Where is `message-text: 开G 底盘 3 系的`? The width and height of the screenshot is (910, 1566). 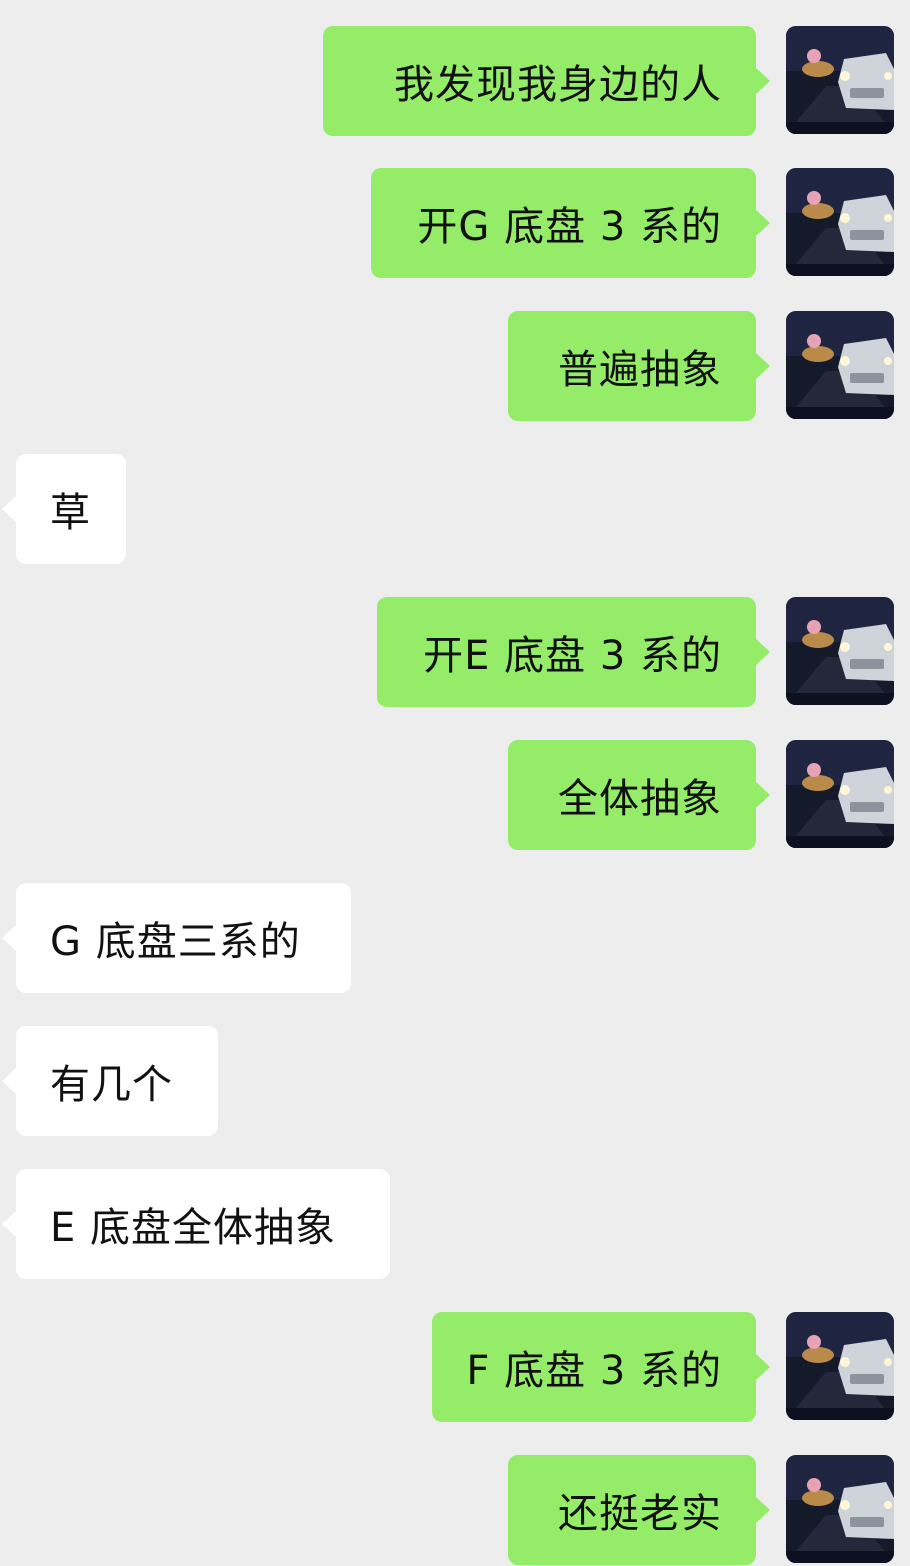 message-text: 开G 底盘 3 系的 is located at coordinates (569, 227).